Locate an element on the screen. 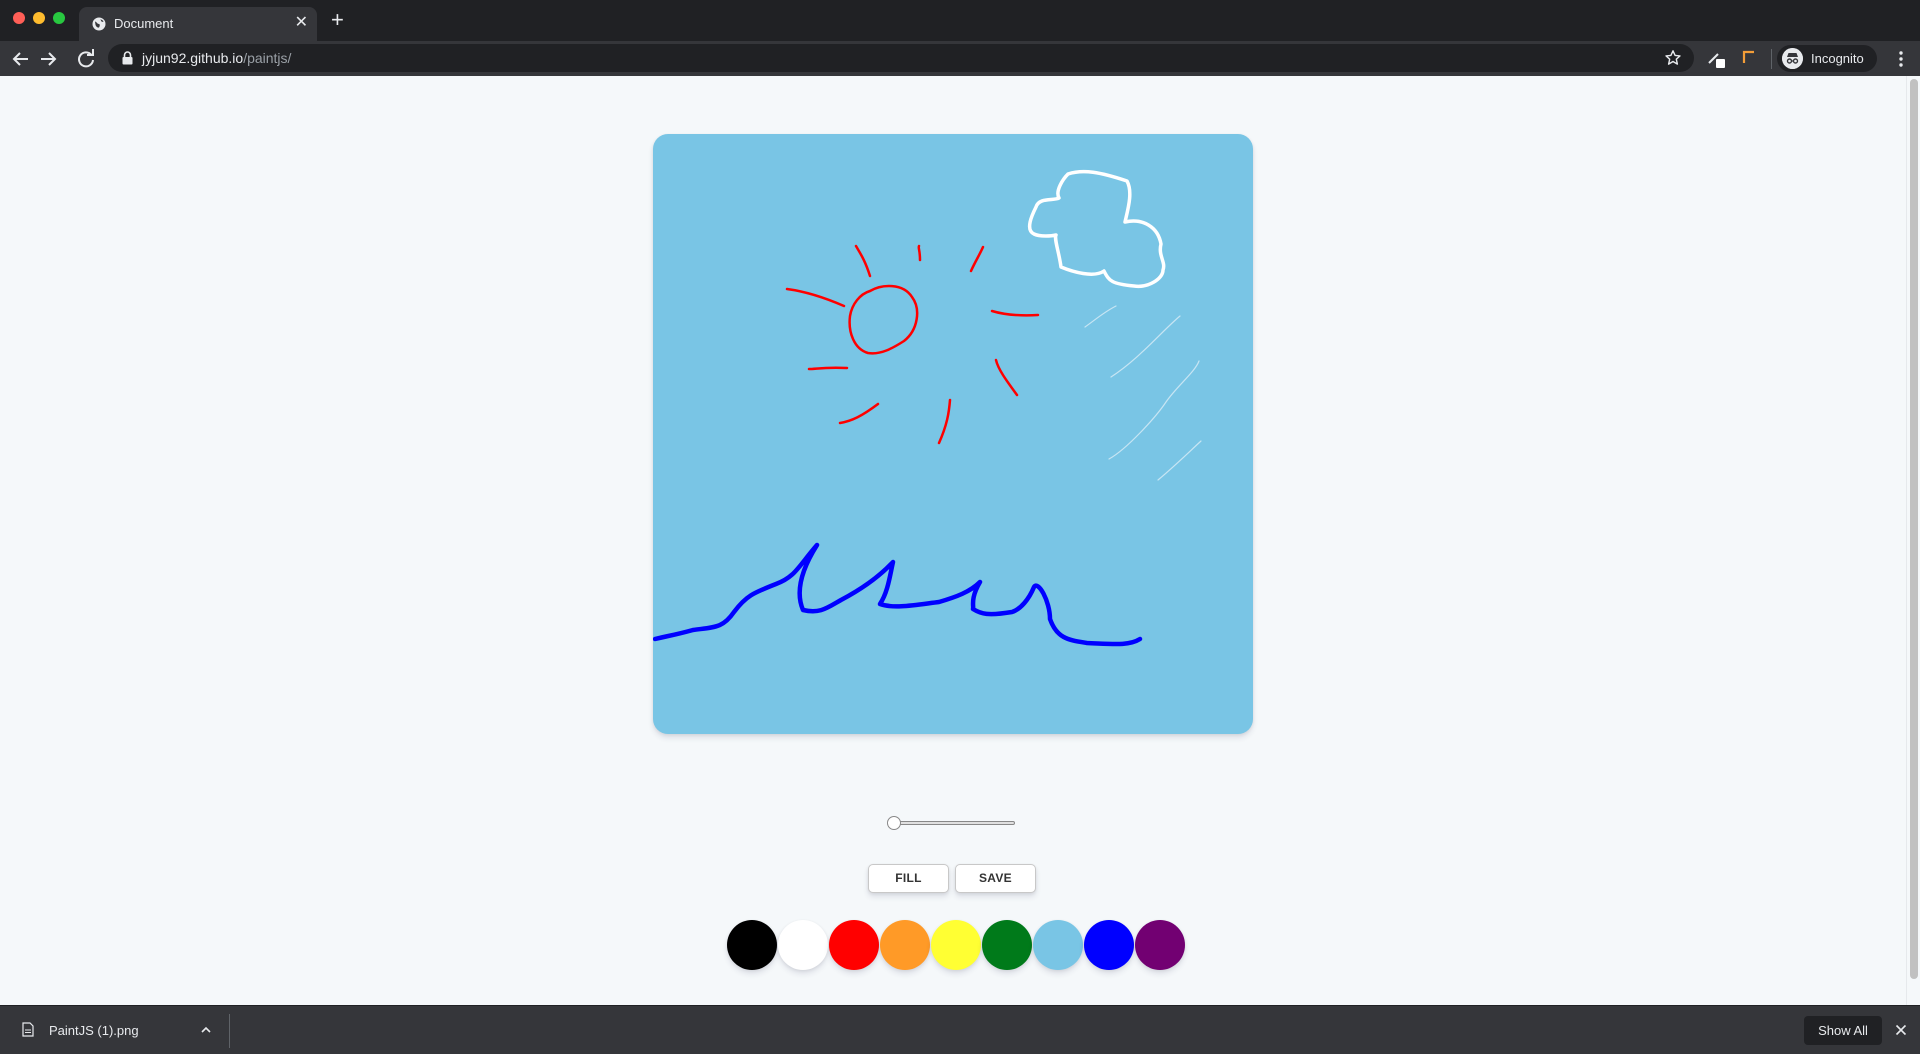 The image size is (1920, 1054). file-icon is located at coordinates (28, 1029).